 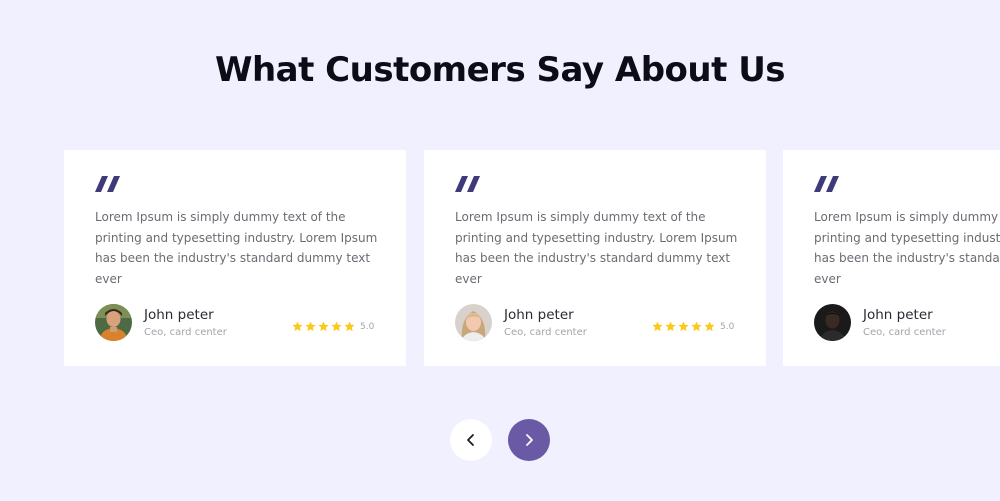 I want to click on chevron-right-icon, so click(x=529, y=440).